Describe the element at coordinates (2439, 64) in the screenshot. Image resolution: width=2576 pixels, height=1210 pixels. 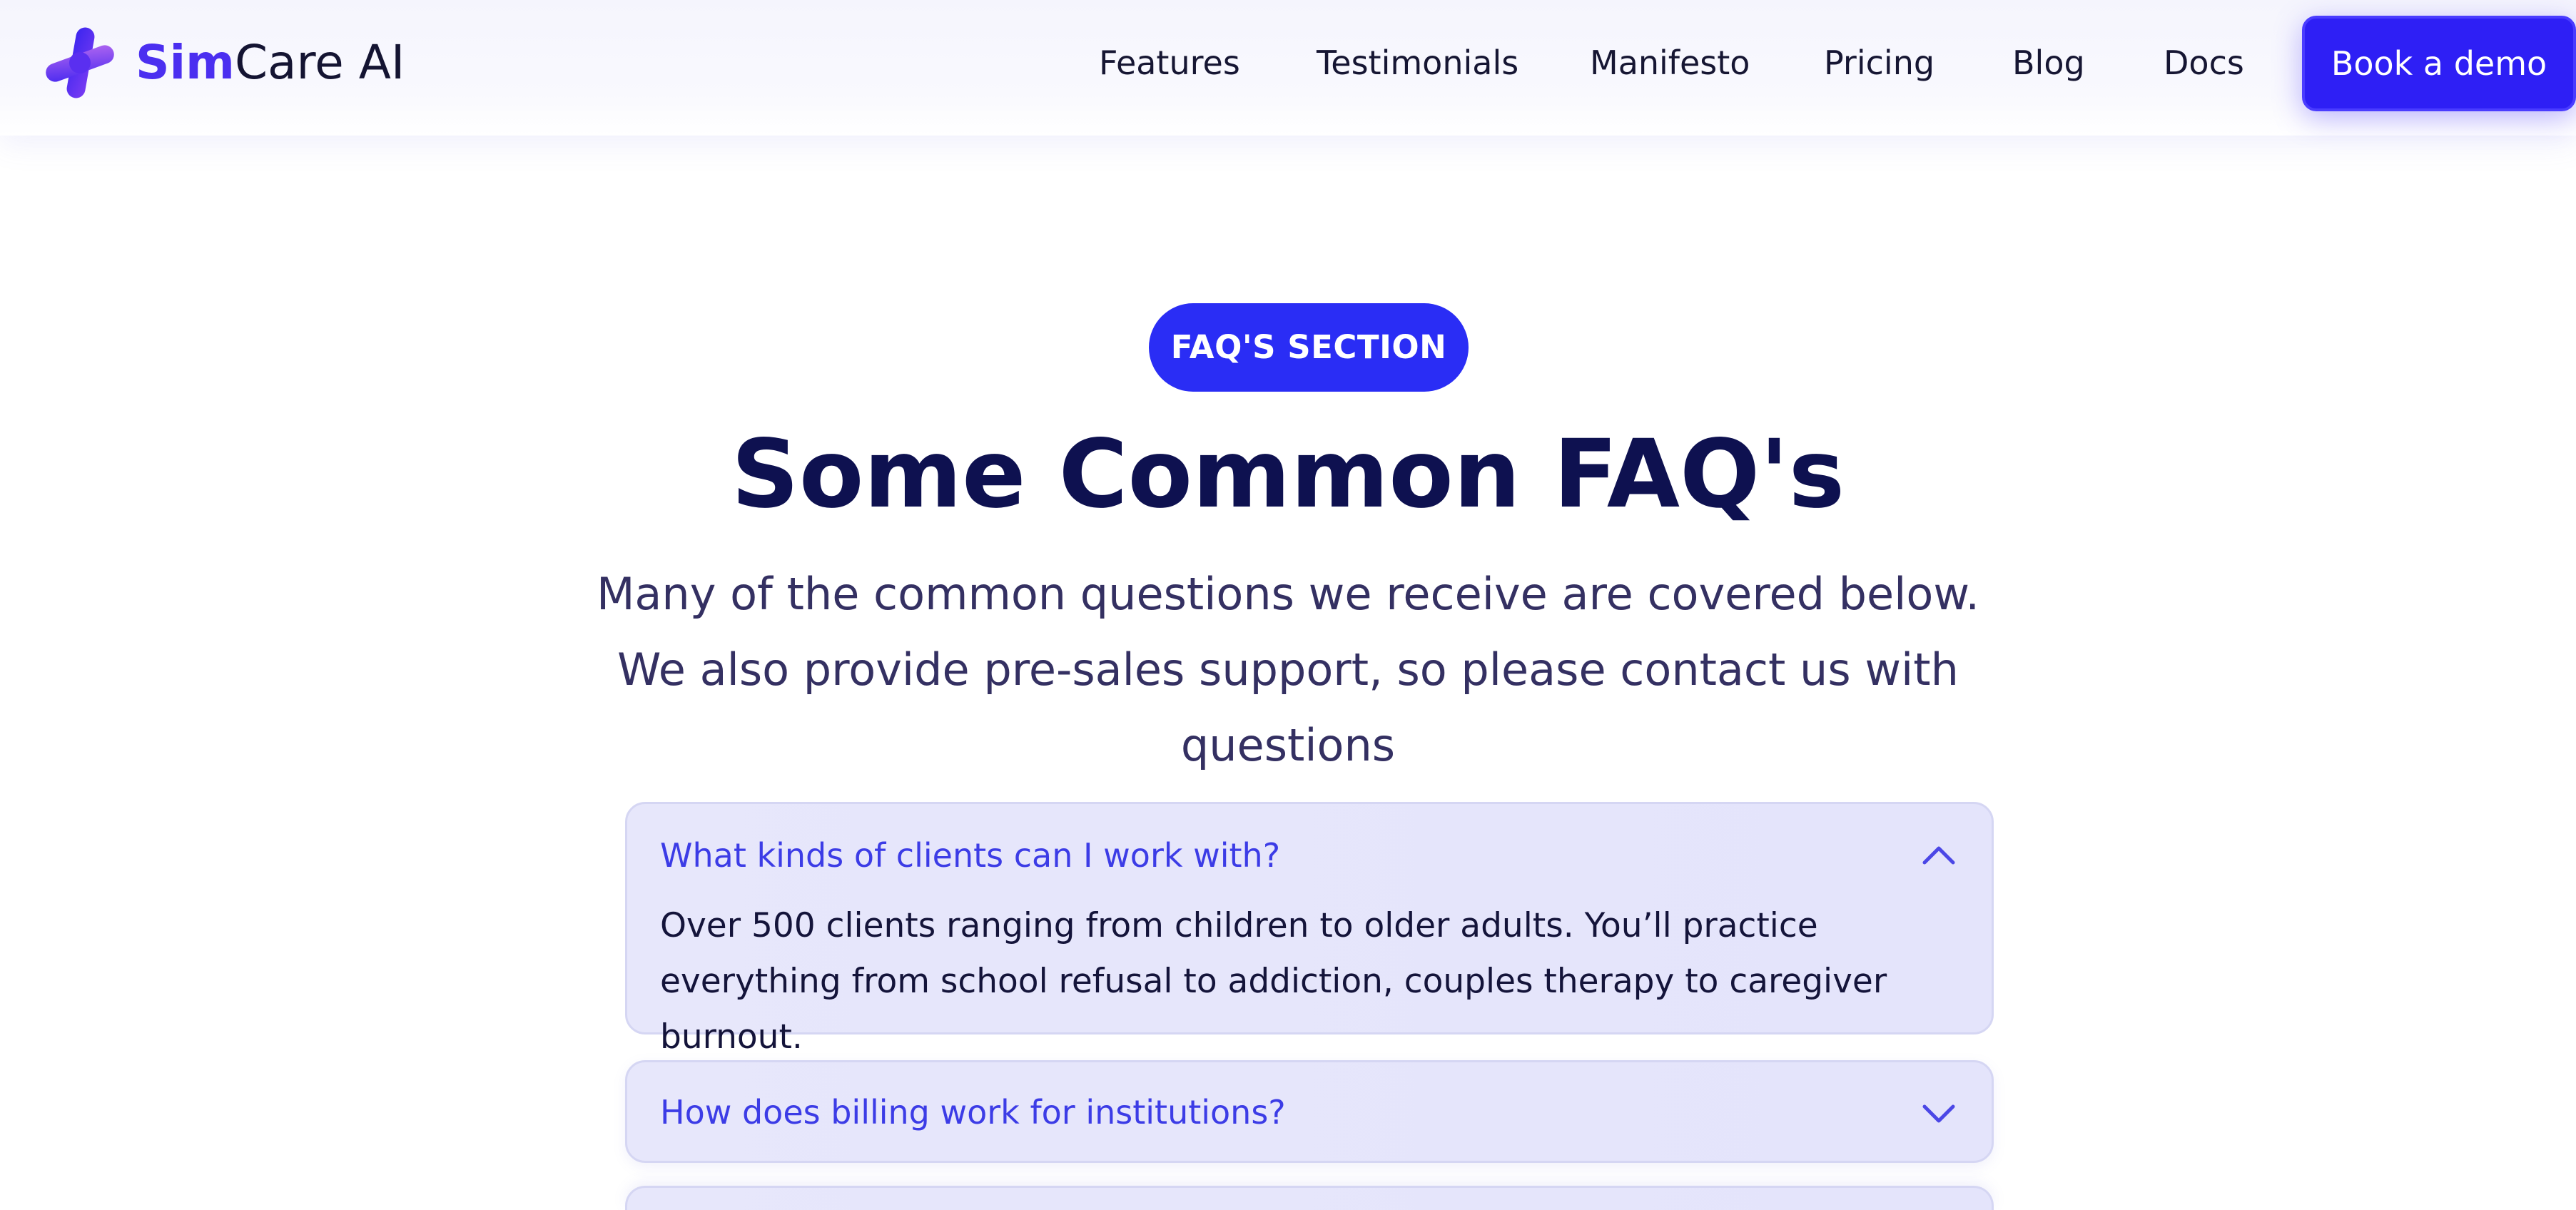
I see `book-demo-button: Book a demo` at that location.